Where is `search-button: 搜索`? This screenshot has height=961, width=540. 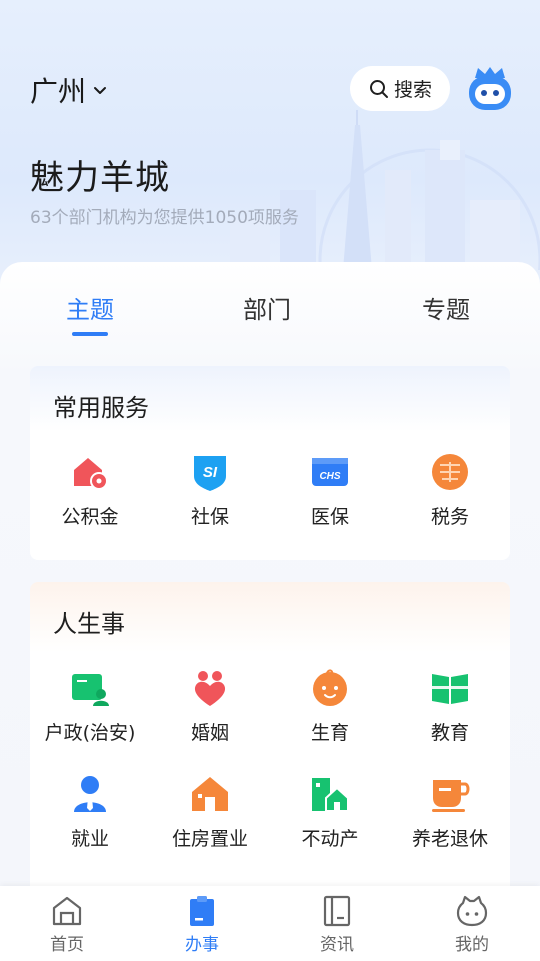 search-button: 搜索 is located at coordinates (400, 88).